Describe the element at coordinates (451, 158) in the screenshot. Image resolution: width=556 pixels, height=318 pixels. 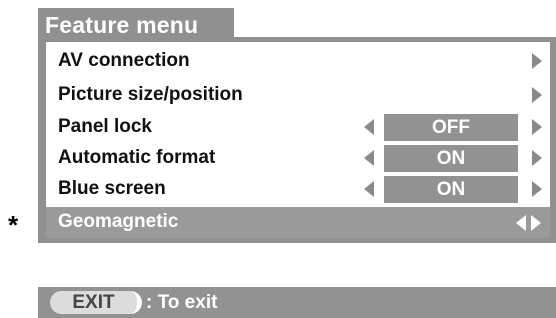
I see `automatic-format-value: ON` at that location.